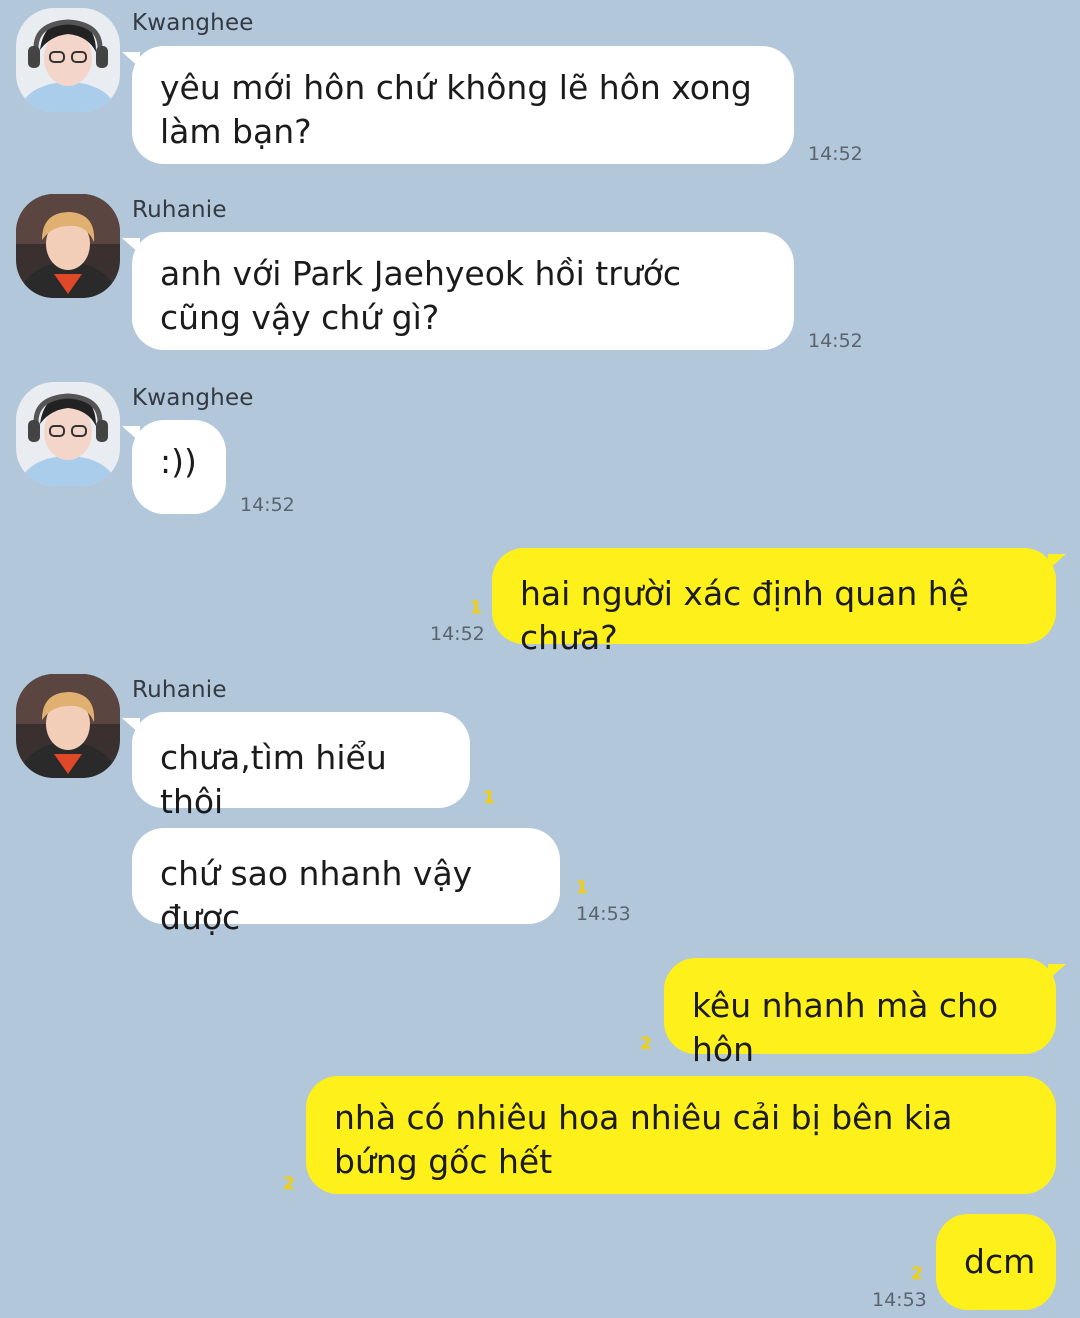 The height and width of the screenshot is (1318, 1080). I want to click on message-bubble: kêu nhanh mà cho hôn, so click(865, 1013).